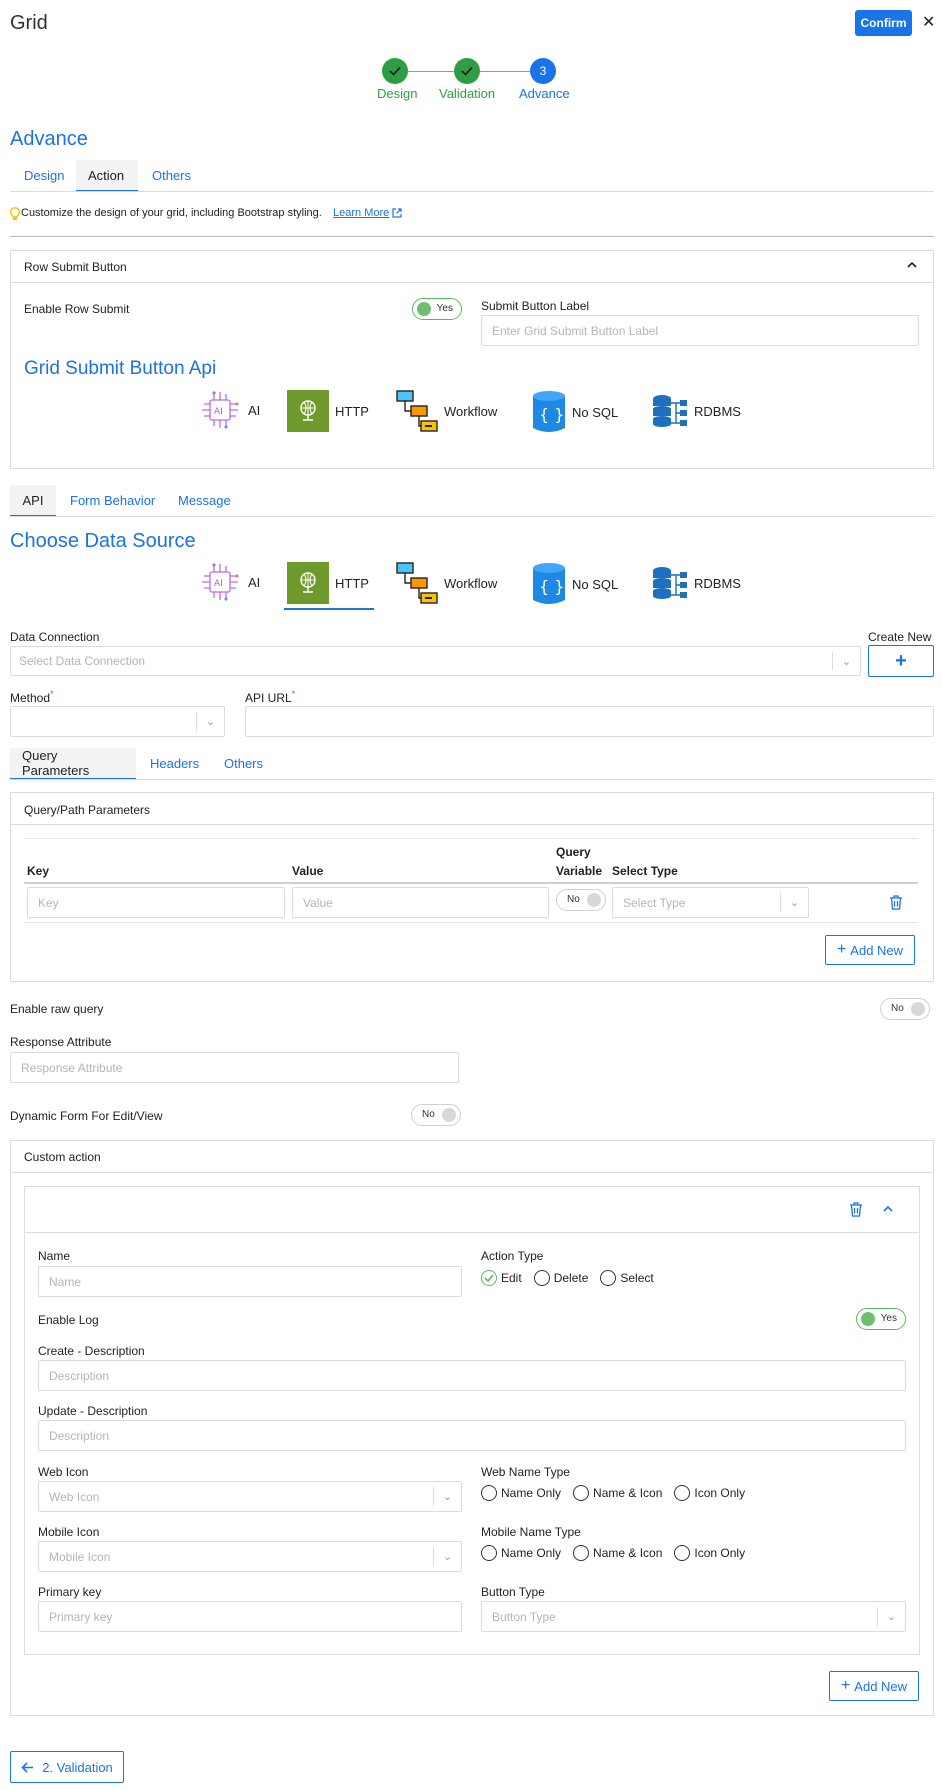 This screenshot has height=1790, width=942. I want to click on rdbms-db-icon, so click(670, 411).